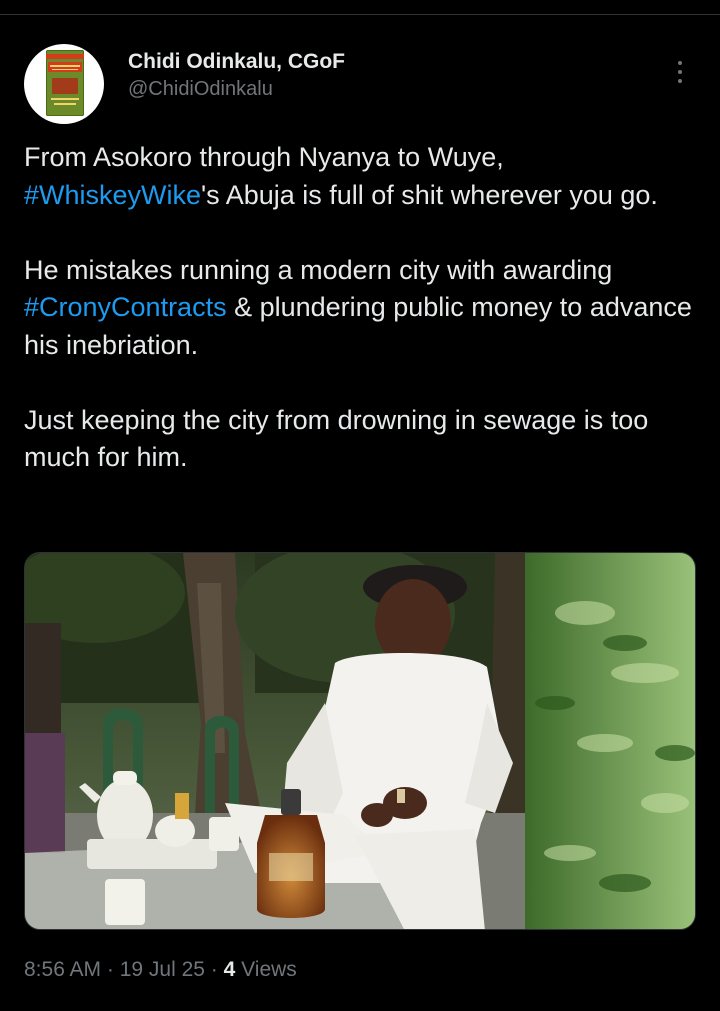  What do you see at coordinates (680, 72) in the screenshot?
I see `more-options-button` at bounding box center [680, 72].